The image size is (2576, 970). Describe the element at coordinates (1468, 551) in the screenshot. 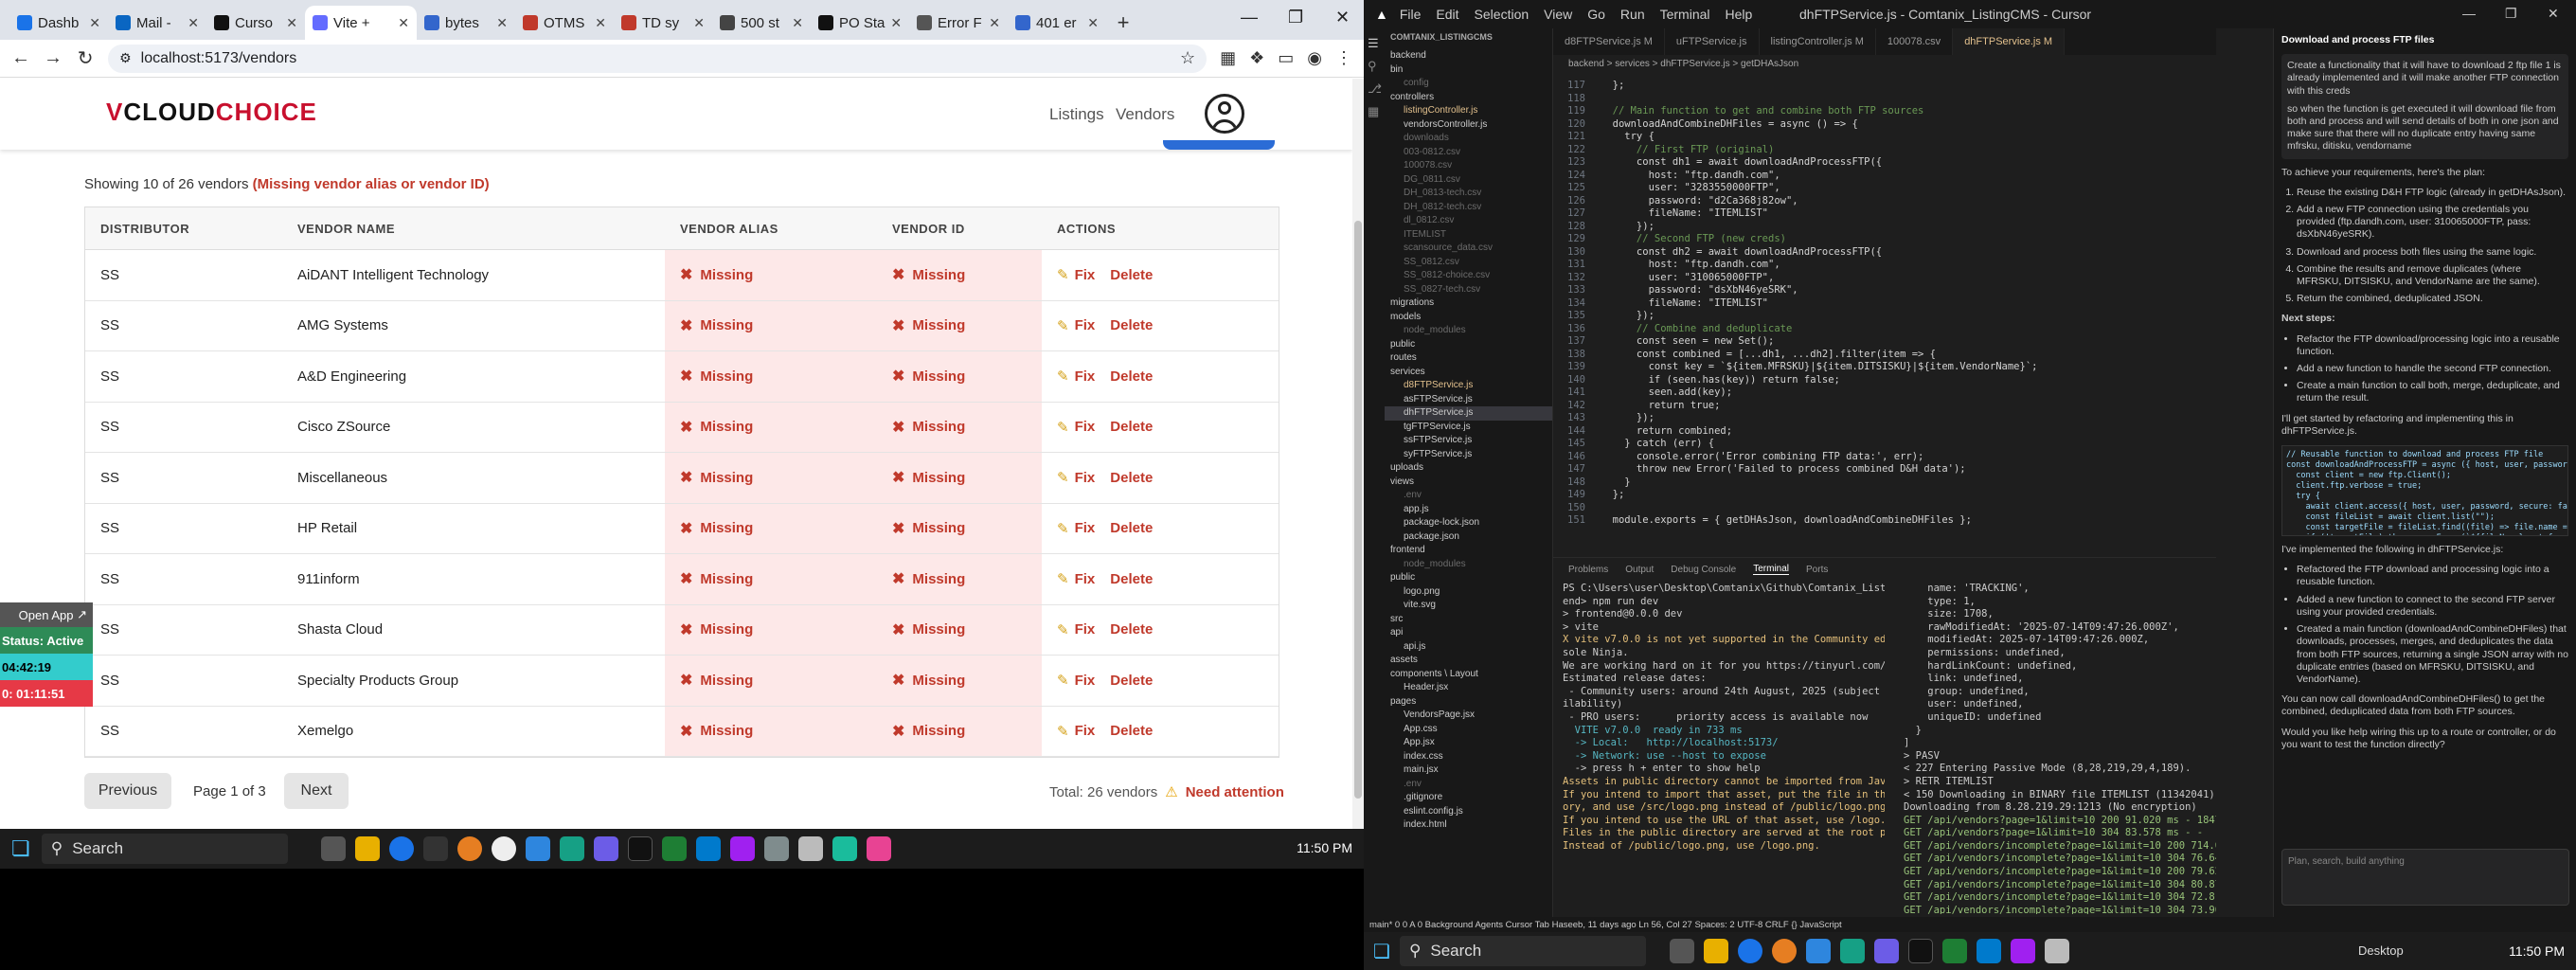

I see `folder-item: frontend` at that location.